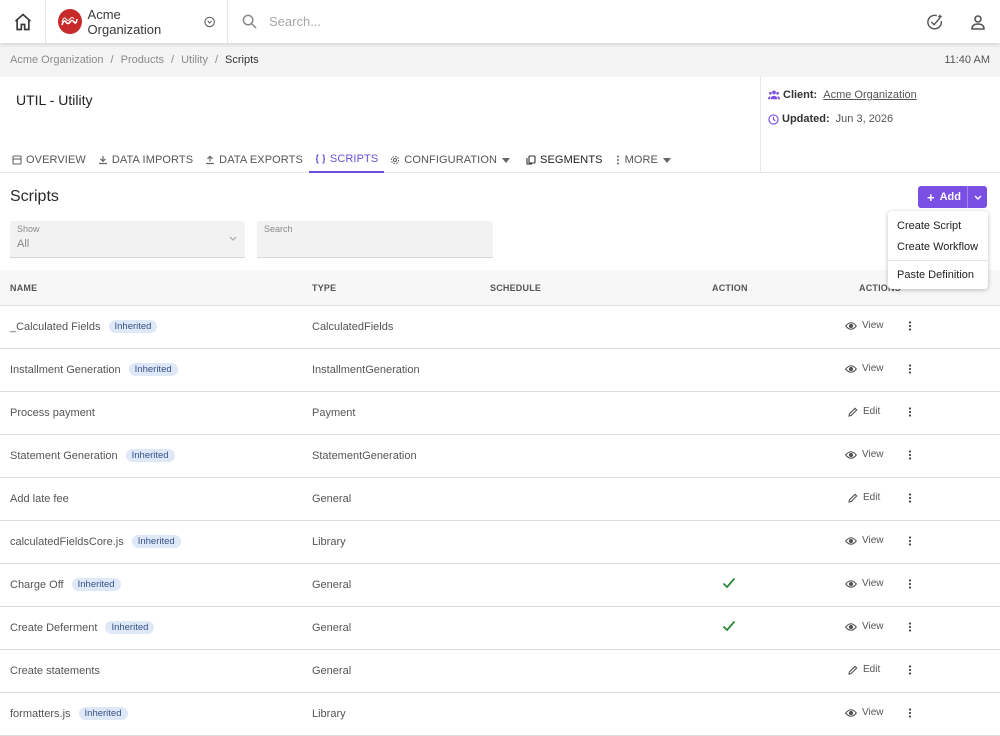 The height and width of the screenshot is (736, 1000). Describe the element at coordinates (729, 583) in the screenshot. I see `action-check` at that location.